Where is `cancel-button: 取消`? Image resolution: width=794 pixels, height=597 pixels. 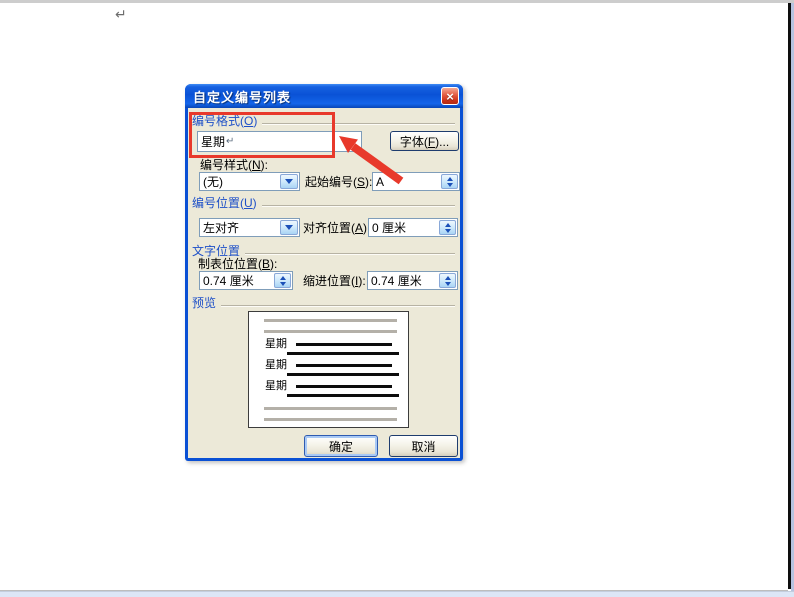 cancel-button: 取消 is located at coordinates (423, 446).